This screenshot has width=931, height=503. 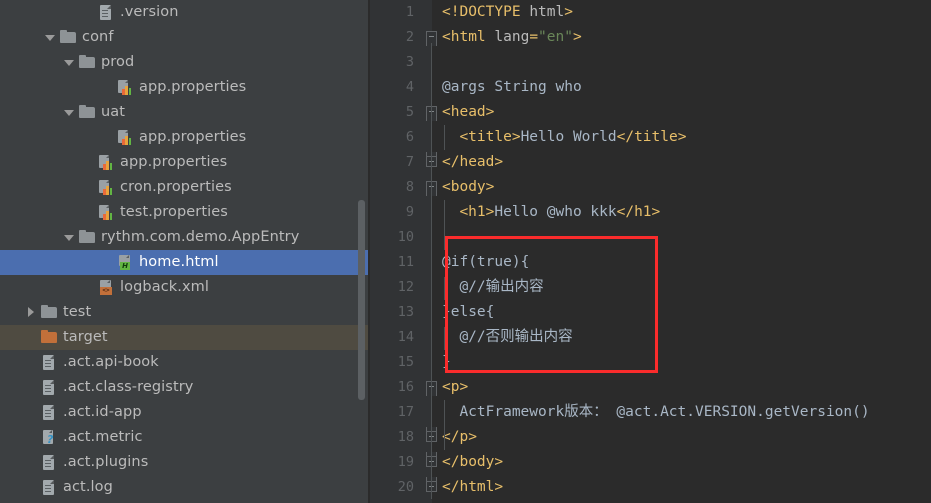 What do you see at coordinates (392, 462) in the screenshot?
I see `line-number: 19` at bounding box center [392, 462].